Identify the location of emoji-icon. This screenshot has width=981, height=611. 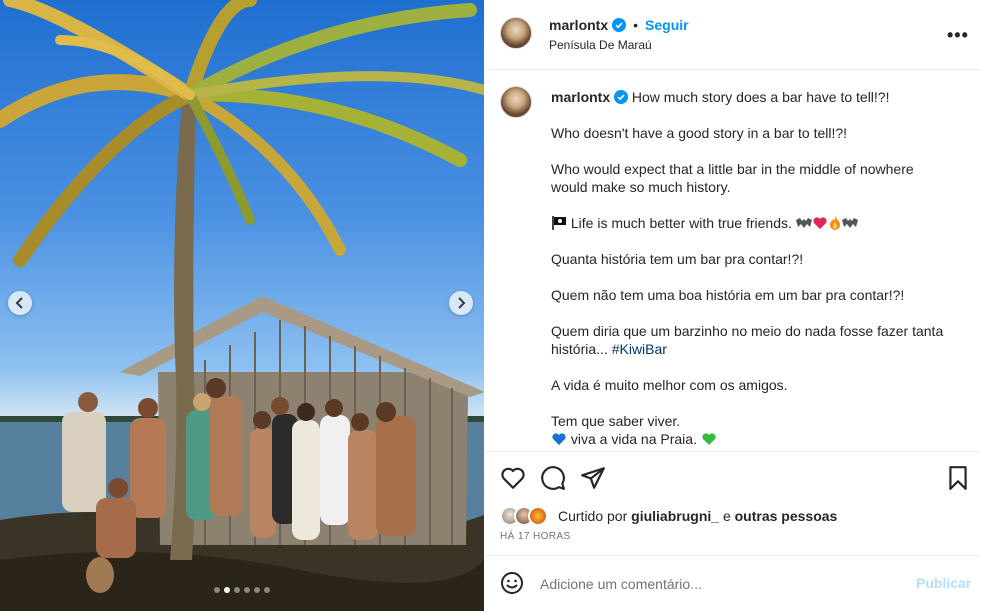
(512, 583).